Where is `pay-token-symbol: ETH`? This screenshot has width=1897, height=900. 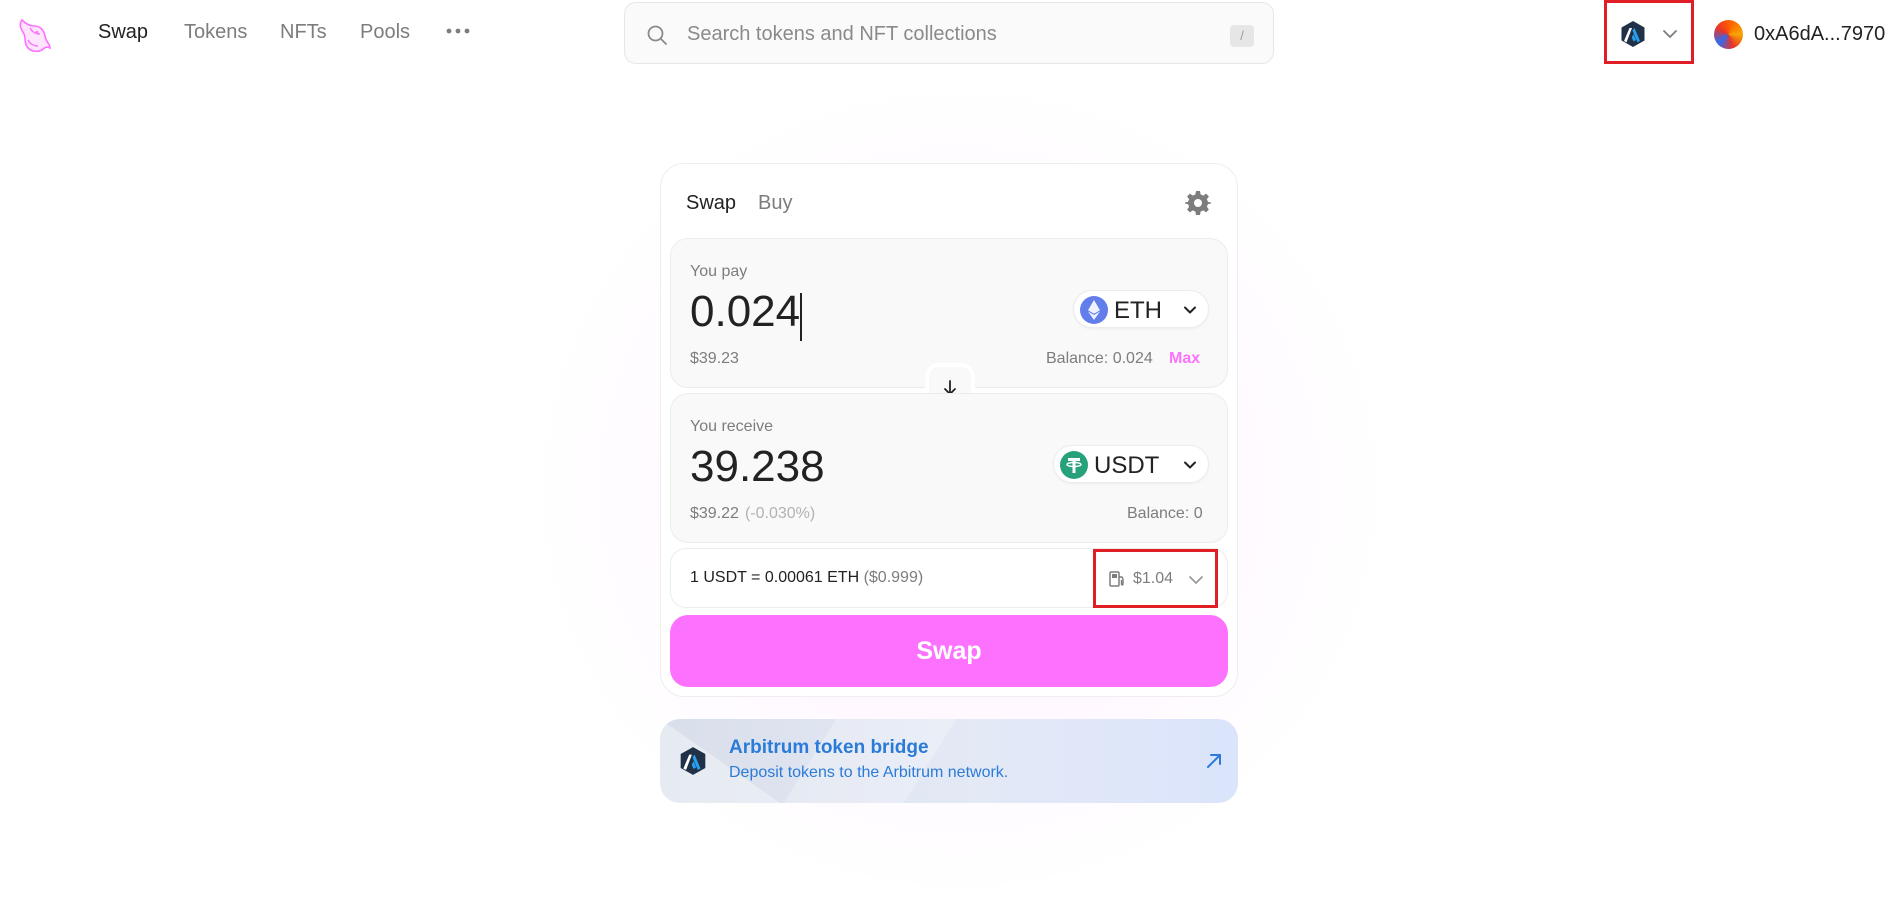
pay-token-symbol: ETH is located at coordinates (1138, 310).